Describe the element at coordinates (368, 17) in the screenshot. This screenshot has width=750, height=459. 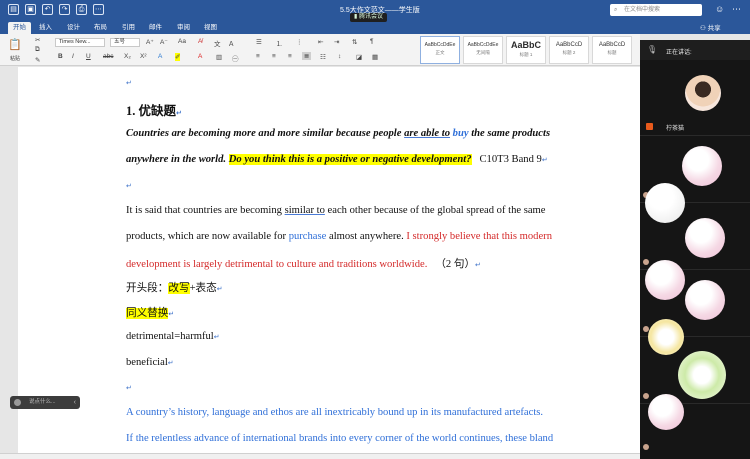
I see `meeting-badge: ▮ 腾讯会议` at that location.